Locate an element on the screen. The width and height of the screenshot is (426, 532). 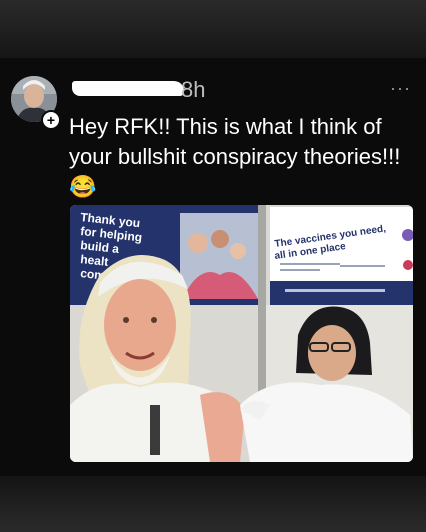
bottom-blur-band is located at coordinates (213, 504).